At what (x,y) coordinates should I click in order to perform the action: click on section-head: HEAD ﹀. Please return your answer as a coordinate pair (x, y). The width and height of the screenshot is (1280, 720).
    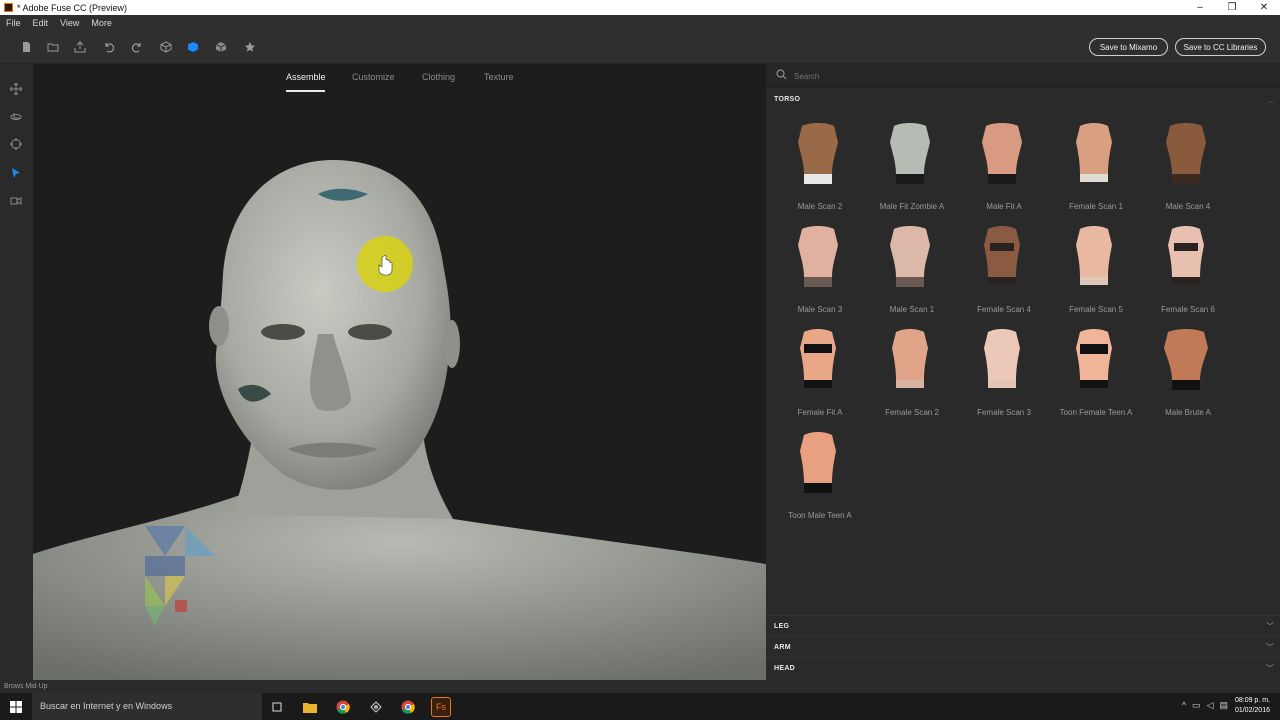
    Looking at the image, I should click on (1023, 667).